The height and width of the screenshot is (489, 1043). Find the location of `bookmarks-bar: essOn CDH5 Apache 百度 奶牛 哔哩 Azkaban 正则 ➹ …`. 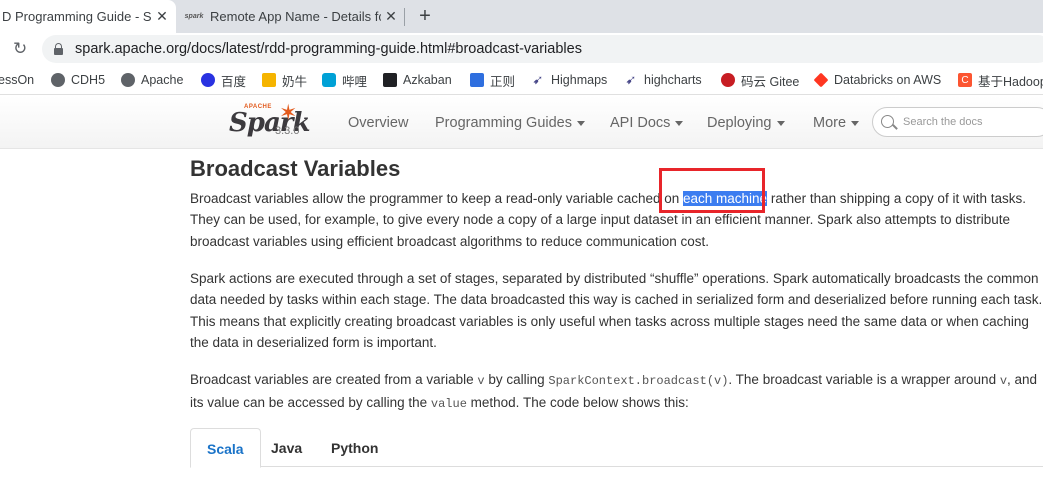

bookmarks-bar: essOn CDH5 Apache 百度 奶牛 哔哩 Azkaban 正则 ➹ … is located at coordinates (521, 80).